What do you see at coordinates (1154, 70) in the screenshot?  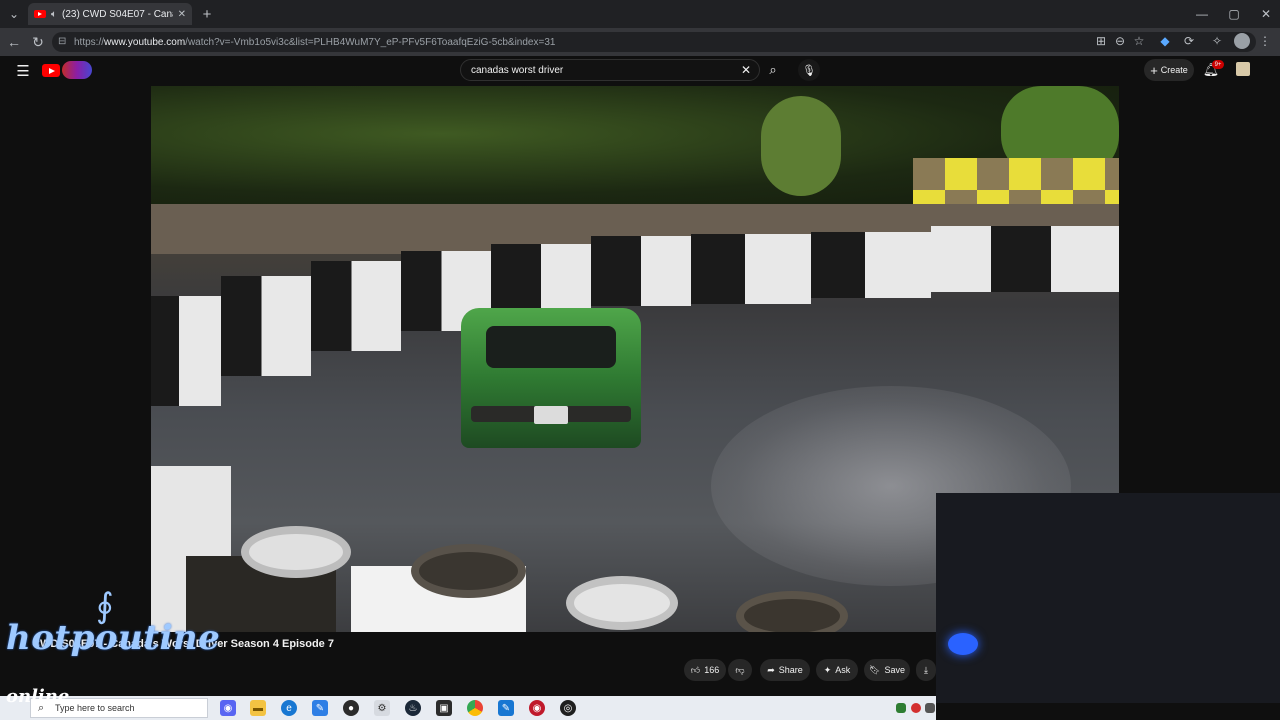 I see `plus-icon: +` at bounding box center [1154, 70].